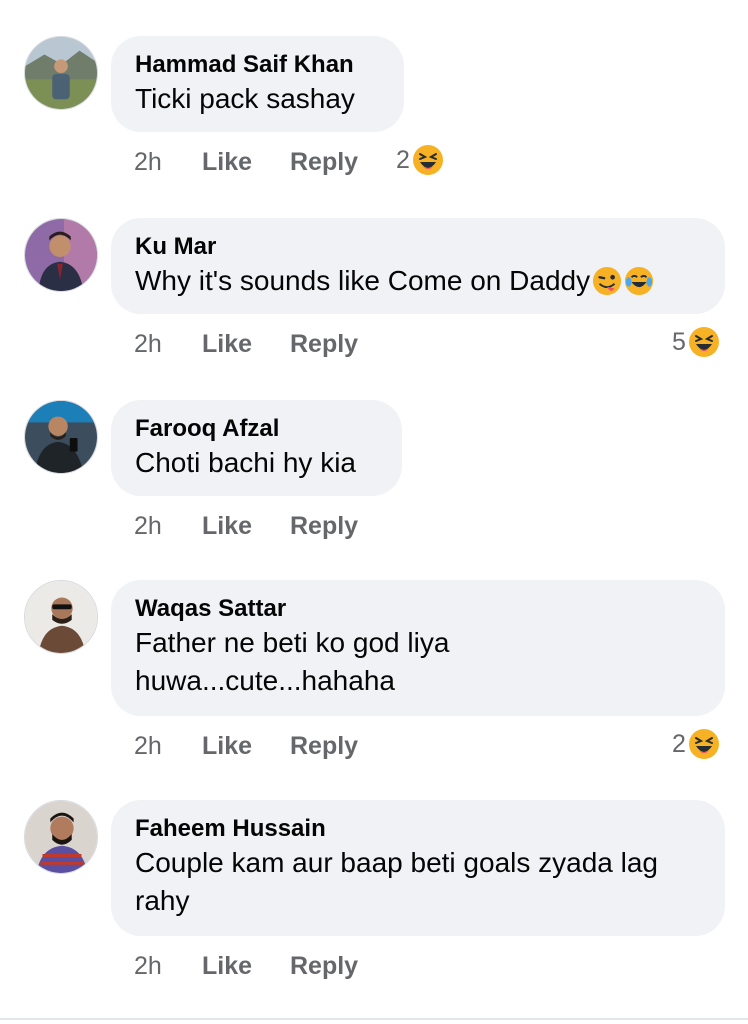 This screenshot has height=1024, width=748. I want to click on comment-text-content: Why it's sounds like Come on Daddy, so click(363, 280).